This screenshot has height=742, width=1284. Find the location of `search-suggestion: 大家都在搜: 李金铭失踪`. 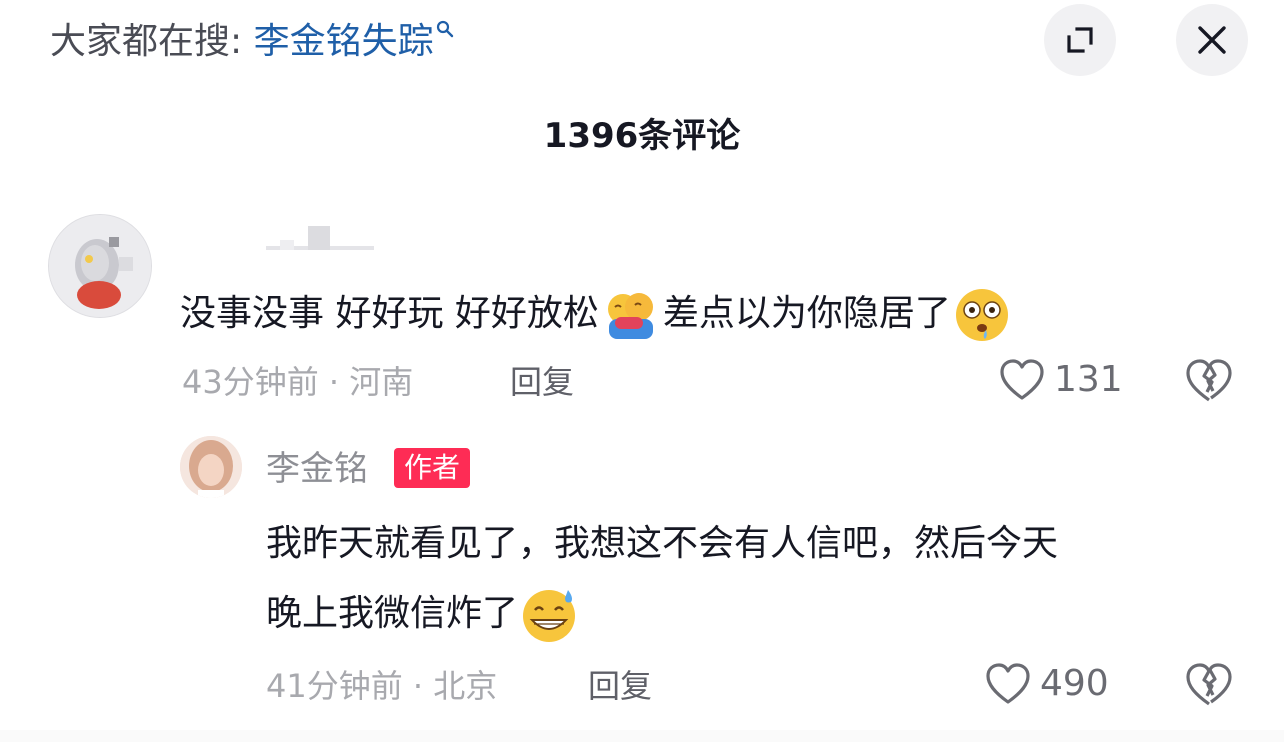

search-suggestion: 大家都在搜: 李金铭失踪 is located at coordinates (252, 42).